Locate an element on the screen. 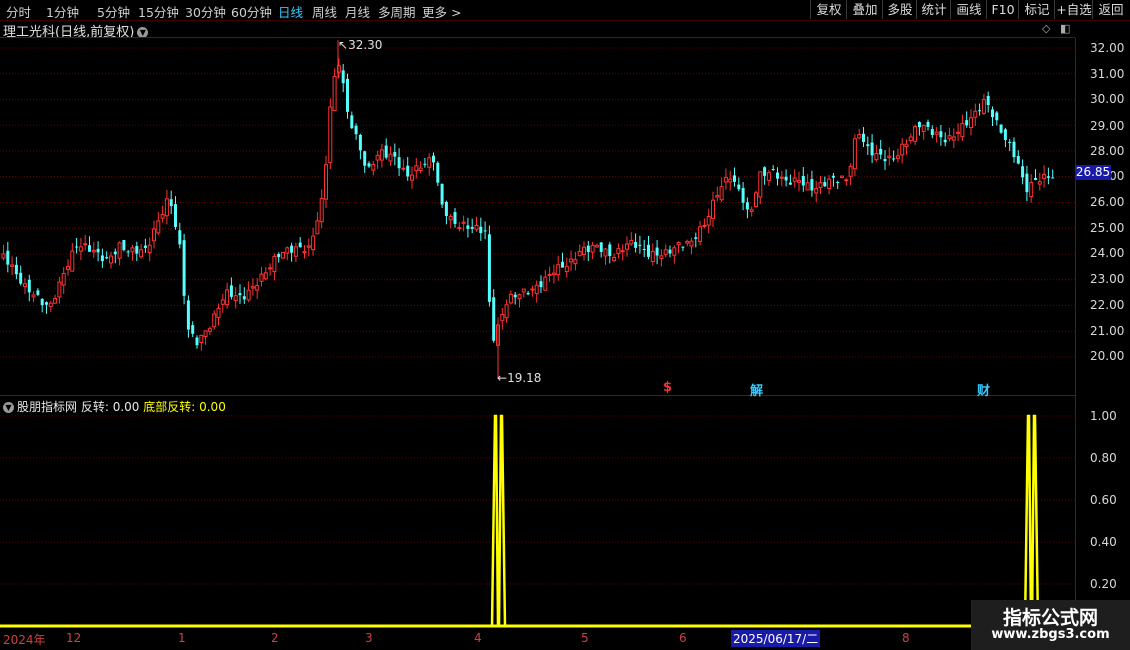 The height and width of the screenshot is (650, 1130). earnings-marker: 财 is located at coordinates (983, 389).